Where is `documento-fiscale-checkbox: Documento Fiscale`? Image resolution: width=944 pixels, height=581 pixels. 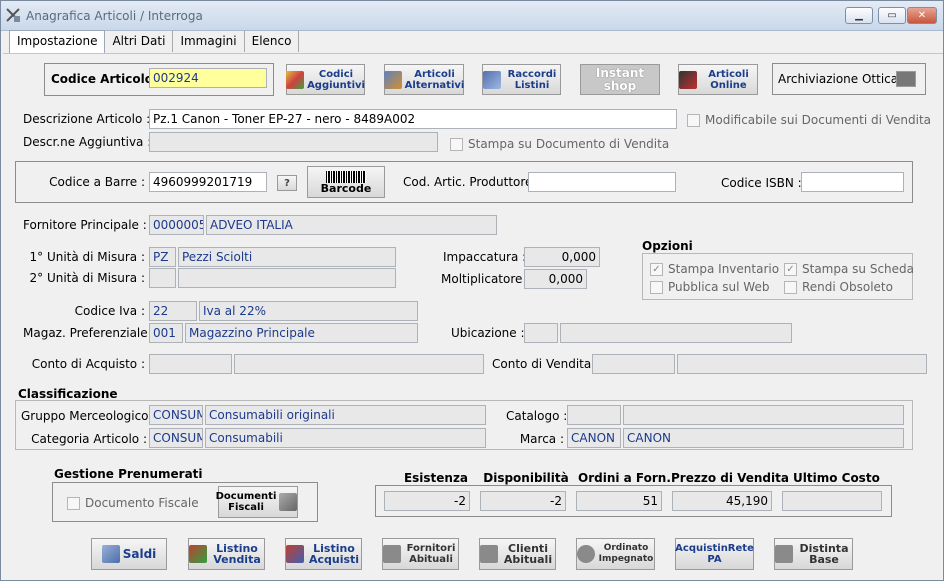 documento-fiscale-checkbox: Documento Fiscale is located at coordinates (133, 503).